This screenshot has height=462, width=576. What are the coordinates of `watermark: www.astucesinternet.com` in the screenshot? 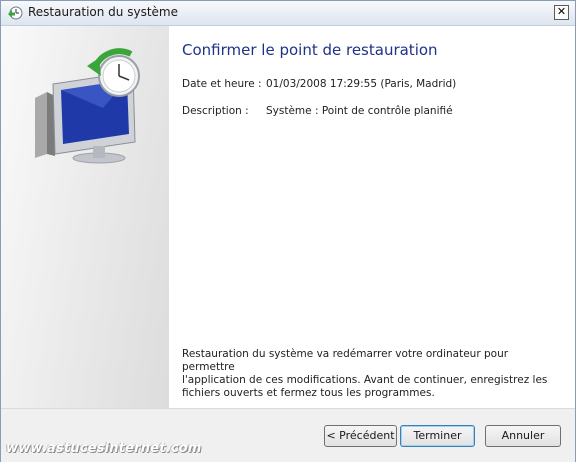 It's located at (104, 448).